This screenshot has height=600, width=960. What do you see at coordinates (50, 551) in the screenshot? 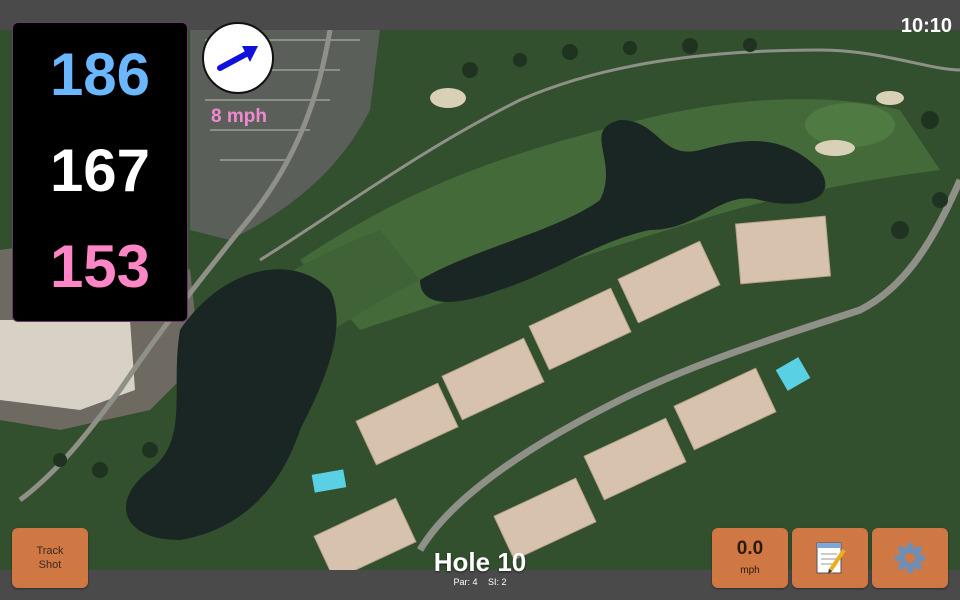
I see `track-shot-label-line1: Track` at bounding box center [50, 551].